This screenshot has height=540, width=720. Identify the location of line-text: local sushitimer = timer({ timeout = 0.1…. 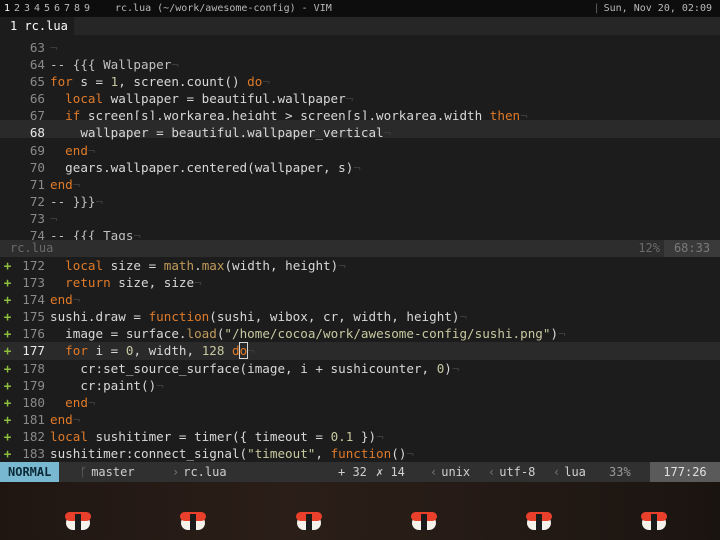
(213, 436).